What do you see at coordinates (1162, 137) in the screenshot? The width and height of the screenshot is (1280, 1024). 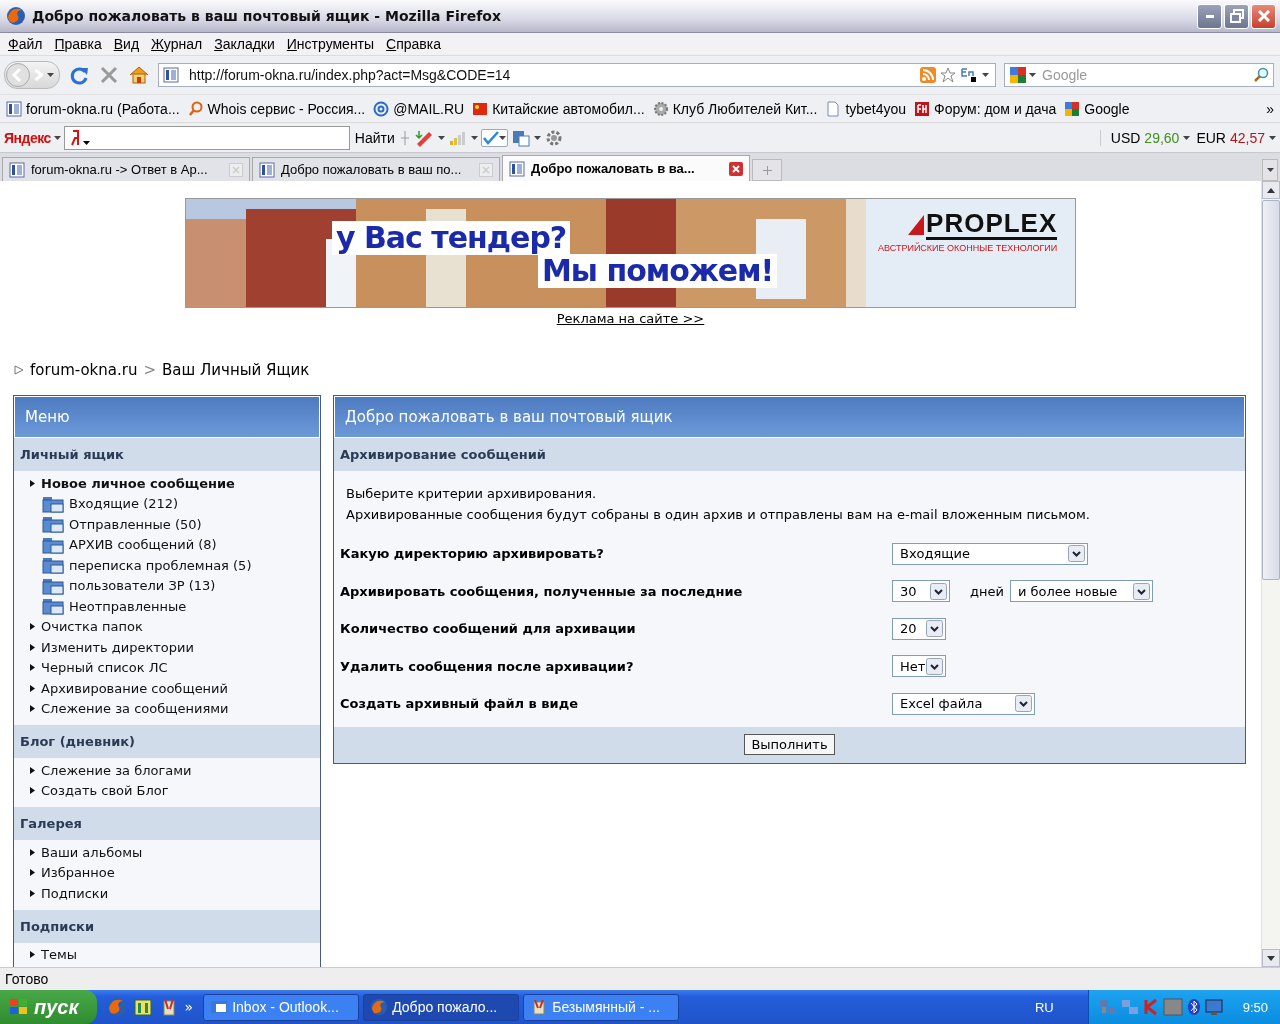 I see `currency-rate: 29,60` at bounding box center [1162, 137].